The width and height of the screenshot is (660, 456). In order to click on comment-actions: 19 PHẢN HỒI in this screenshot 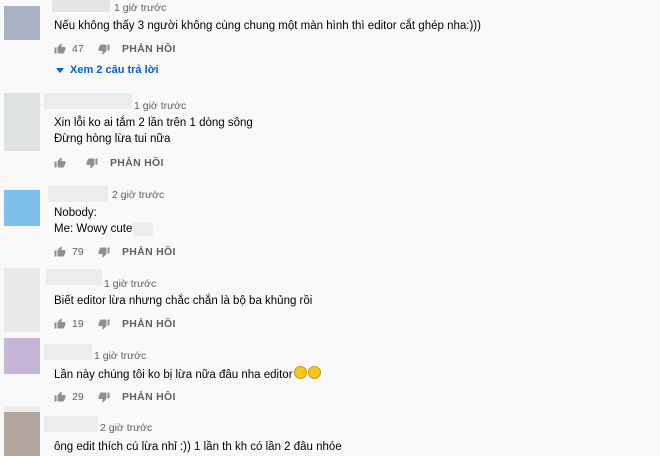, I will do `click(115, 324)`.